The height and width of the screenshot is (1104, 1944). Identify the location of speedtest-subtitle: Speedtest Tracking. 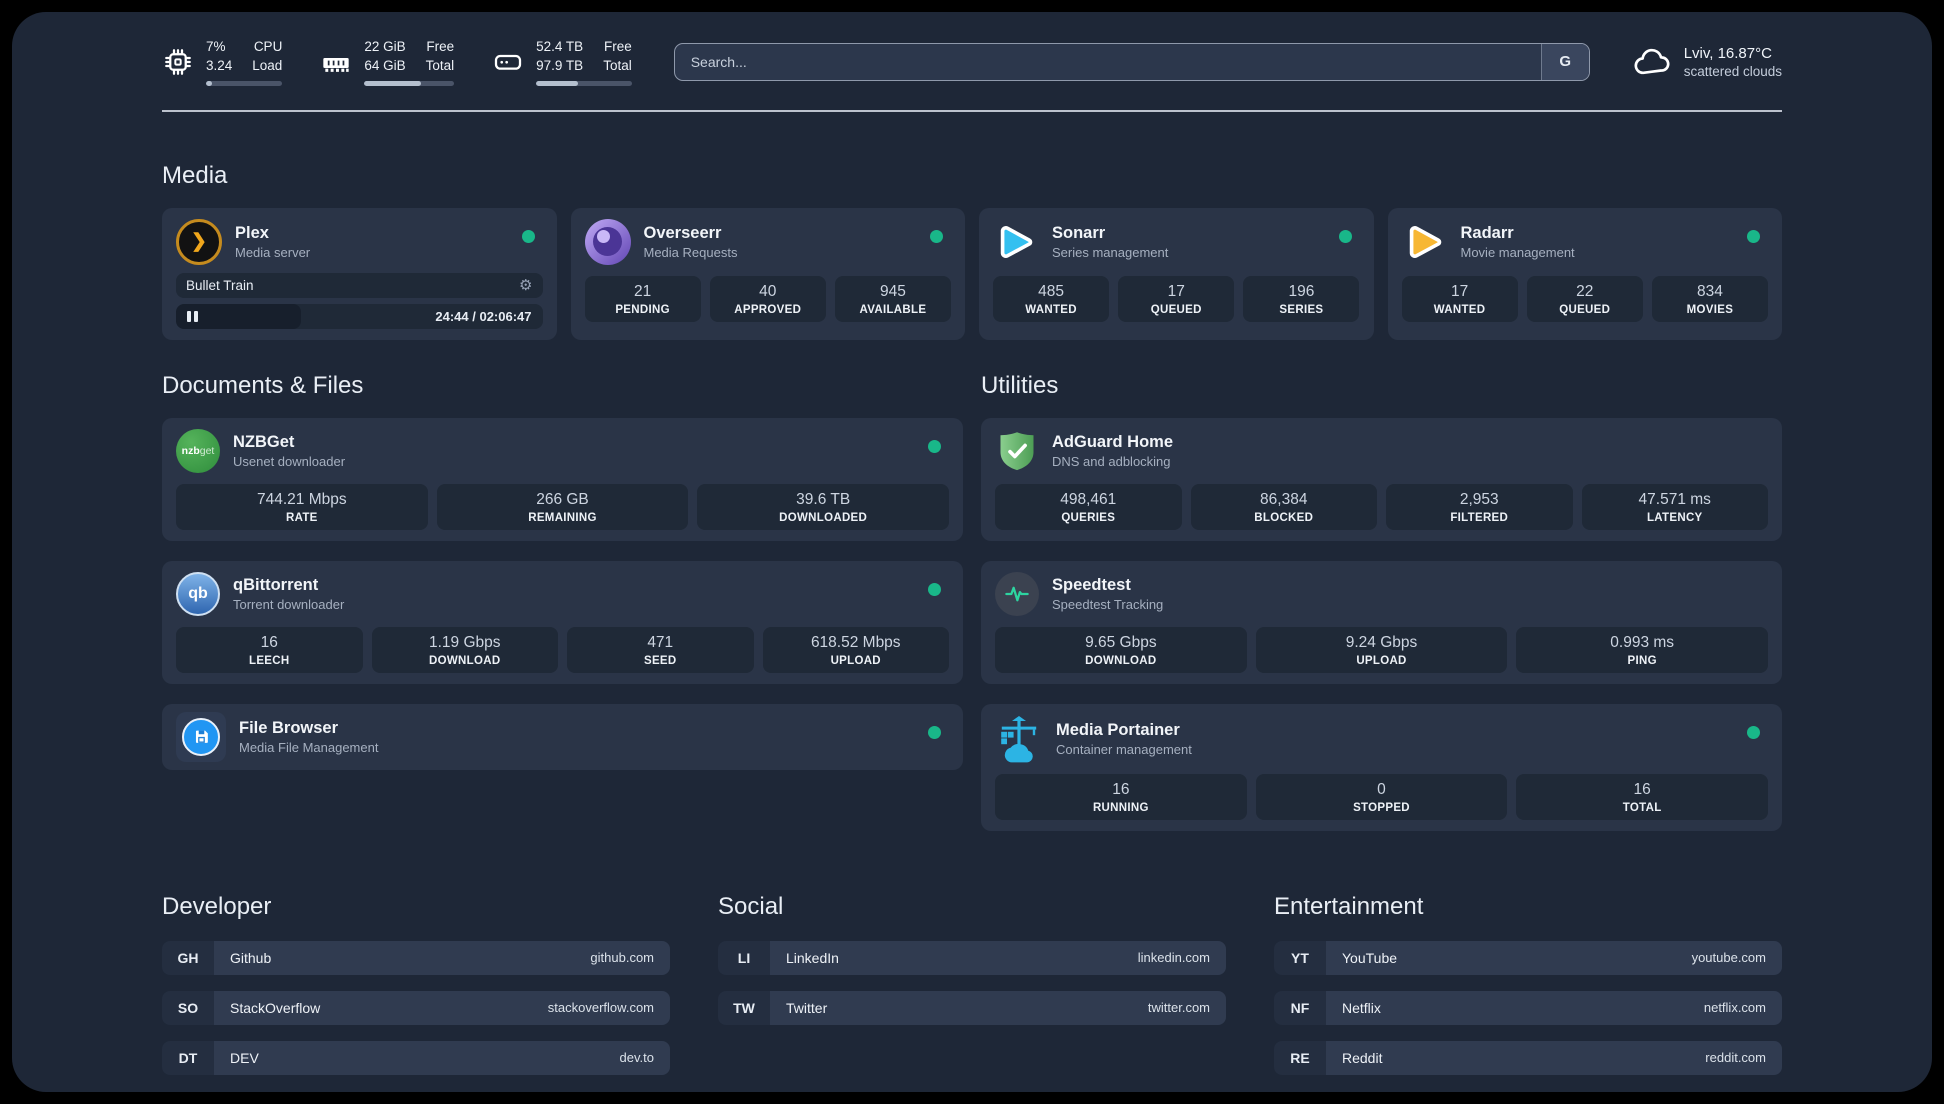
(1108, 604).